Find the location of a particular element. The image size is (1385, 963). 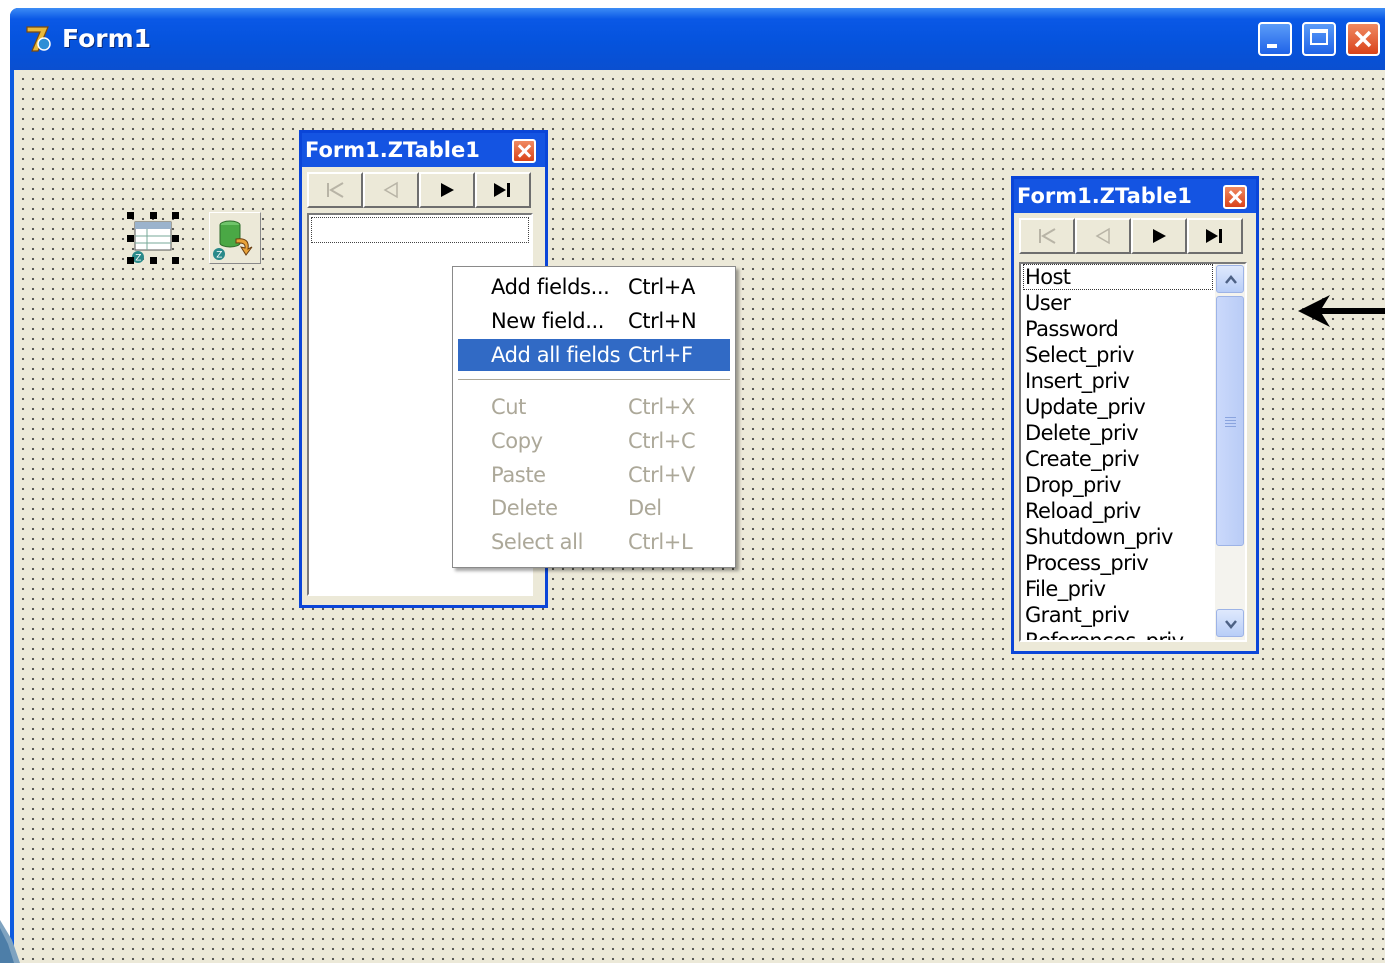

field-list-item: References_priv is located at coordinates (1118, 634).